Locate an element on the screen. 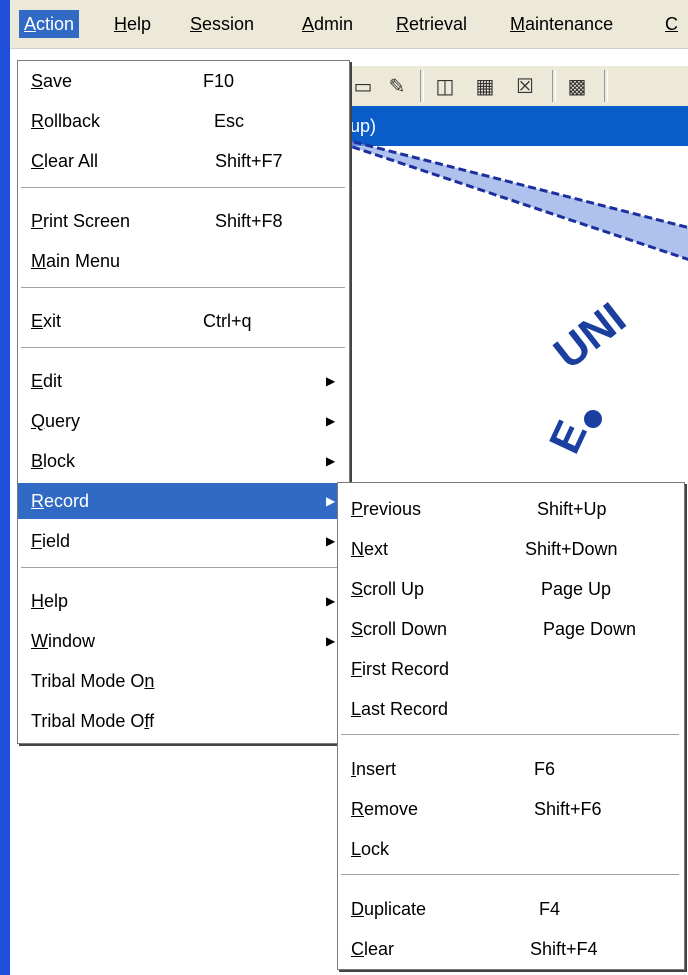 Image resolution: width=688 pixels, height=975 pixels. database-icon: ▦ is located at coordinates (485, 86).